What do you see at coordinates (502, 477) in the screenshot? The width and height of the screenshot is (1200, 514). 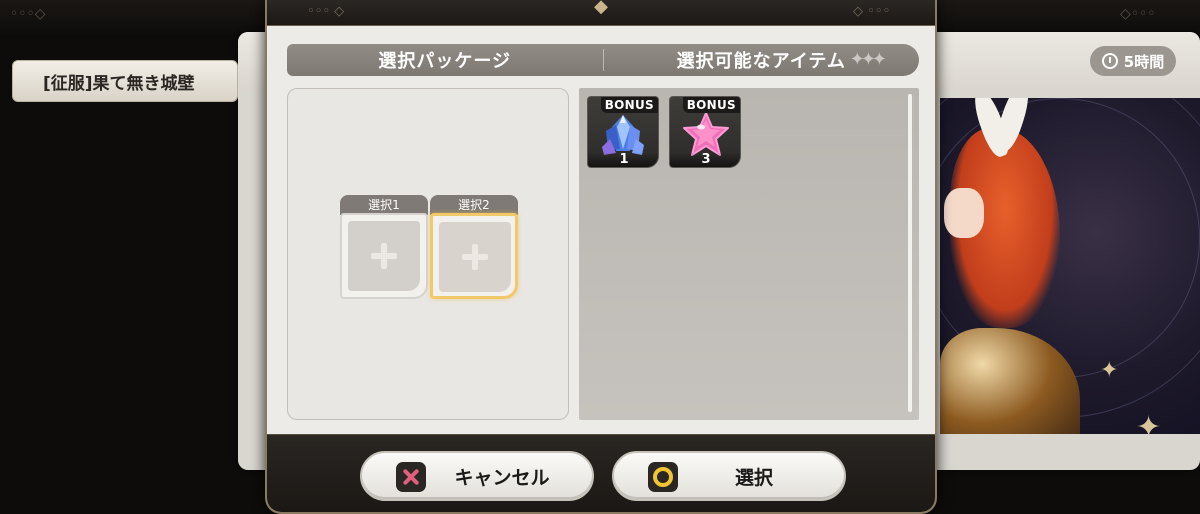 I see `cancel-button-label: キャンセル` at bounding box center [502, 477].